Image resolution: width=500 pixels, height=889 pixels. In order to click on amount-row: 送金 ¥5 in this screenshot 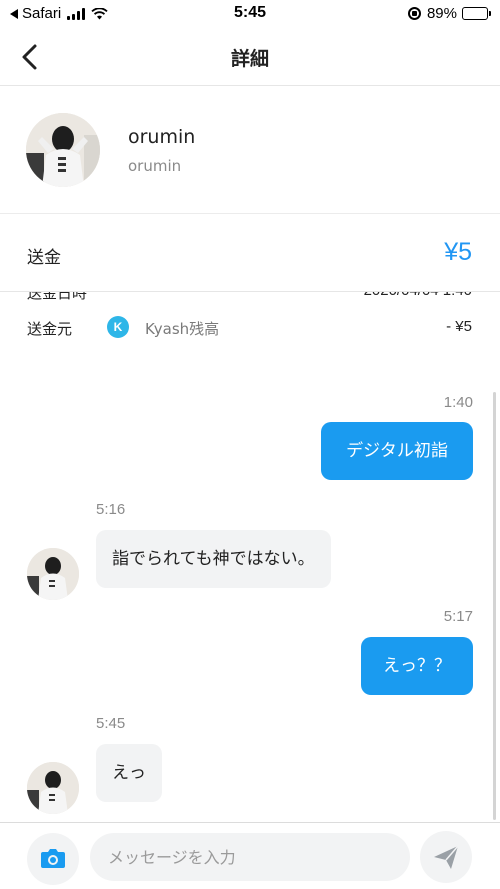, I will do `click(250, 253)`.